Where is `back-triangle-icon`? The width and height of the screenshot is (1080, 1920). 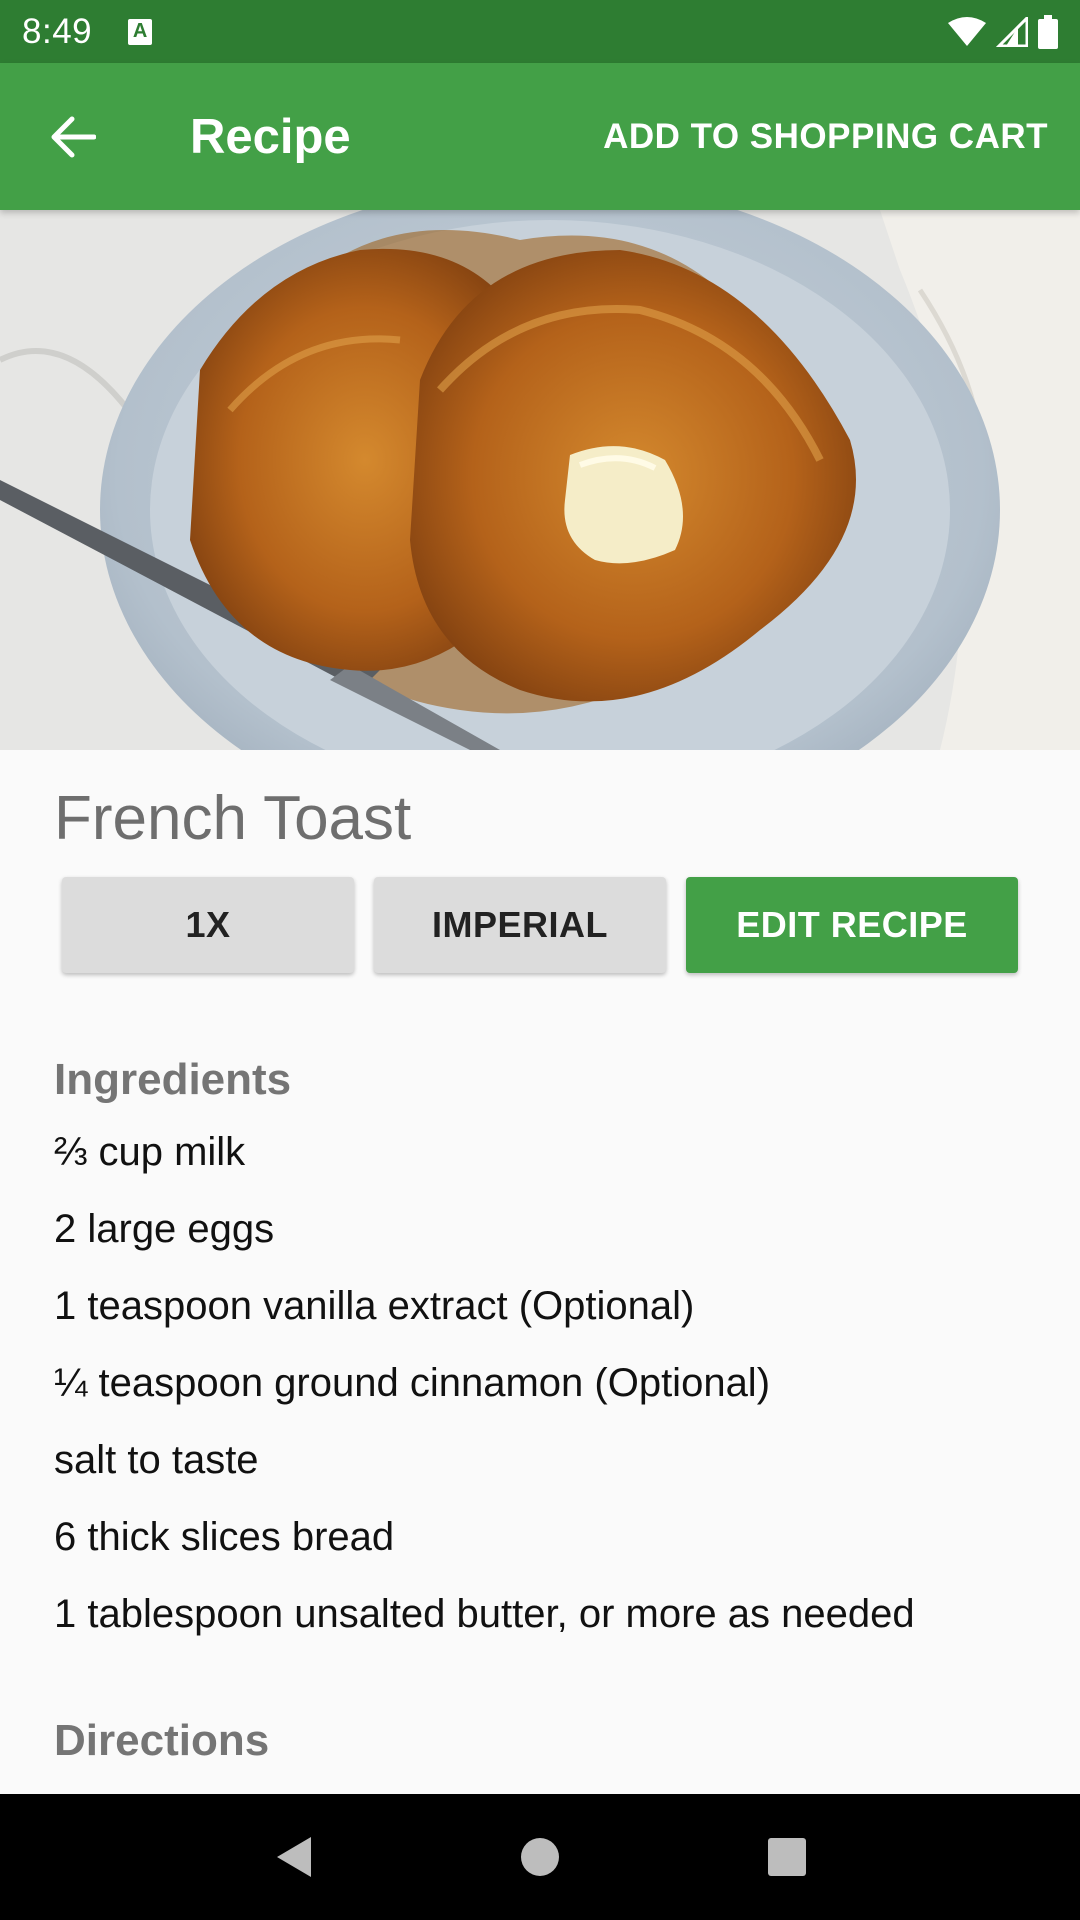
back-triangle-icon is located at coordinates (294, 1857).